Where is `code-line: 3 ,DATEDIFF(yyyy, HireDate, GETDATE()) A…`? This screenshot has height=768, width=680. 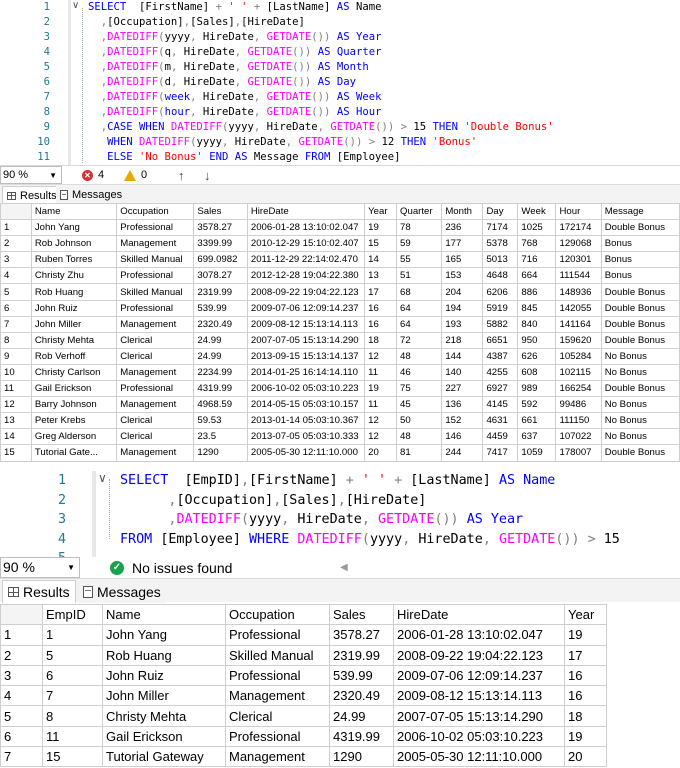
code-line: 3 ,DATEDIFF(yyyy, HireDate, GETDATE()) A… is located at coordinates (340, 37).